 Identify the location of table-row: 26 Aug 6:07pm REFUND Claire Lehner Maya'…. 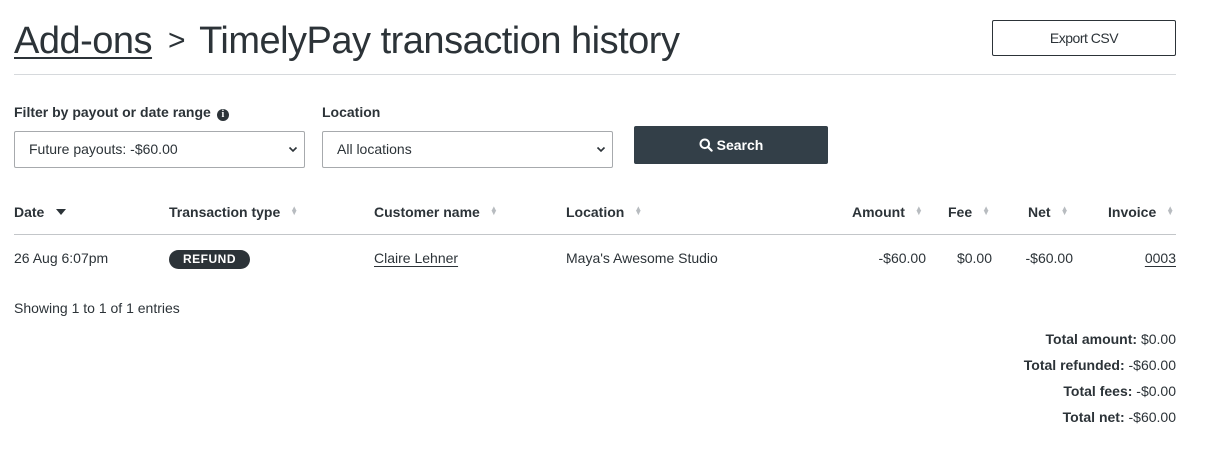
(595, 258).